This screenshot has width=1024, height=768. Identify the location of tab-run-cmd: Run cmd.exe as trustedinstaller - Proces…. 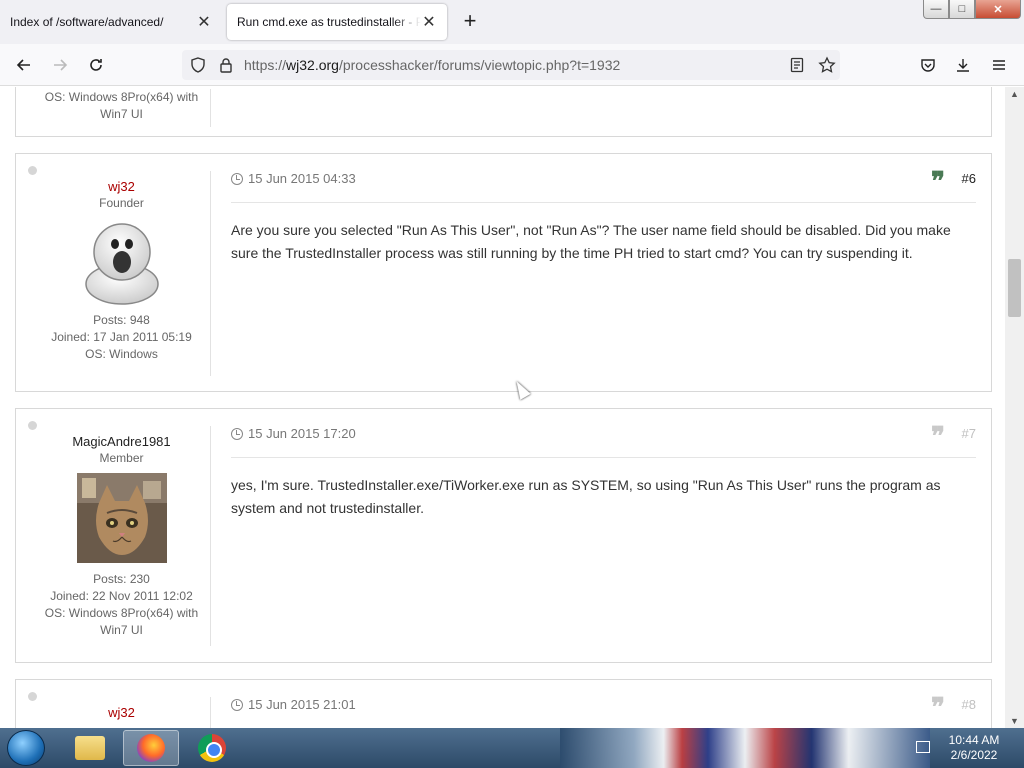
(337, 22).